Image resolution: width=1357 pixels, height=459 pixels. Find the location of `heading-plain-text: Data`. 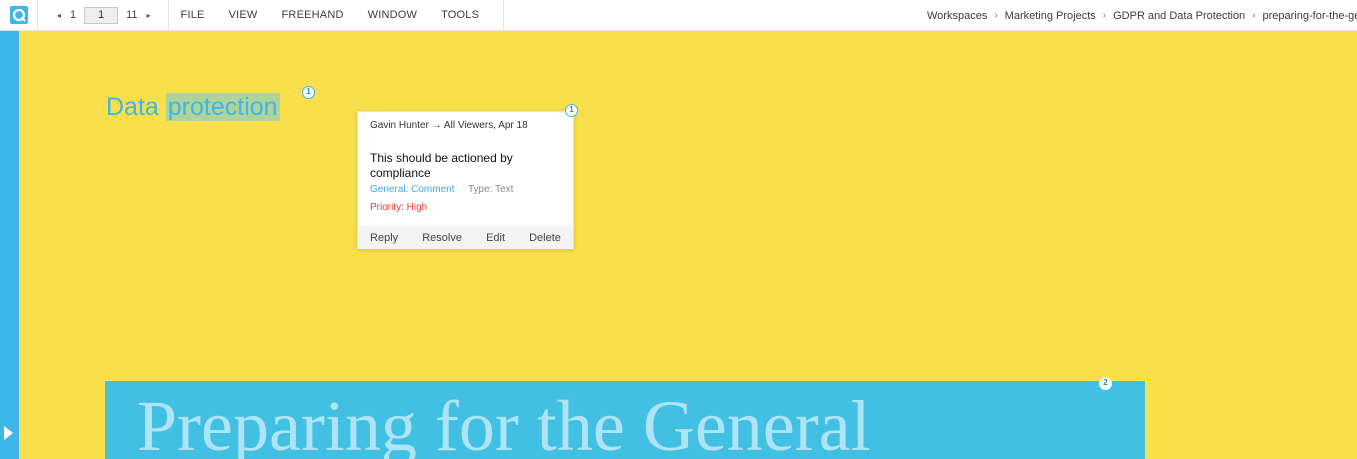

heading-plain-text: Data is located at coordinates (132, 107).